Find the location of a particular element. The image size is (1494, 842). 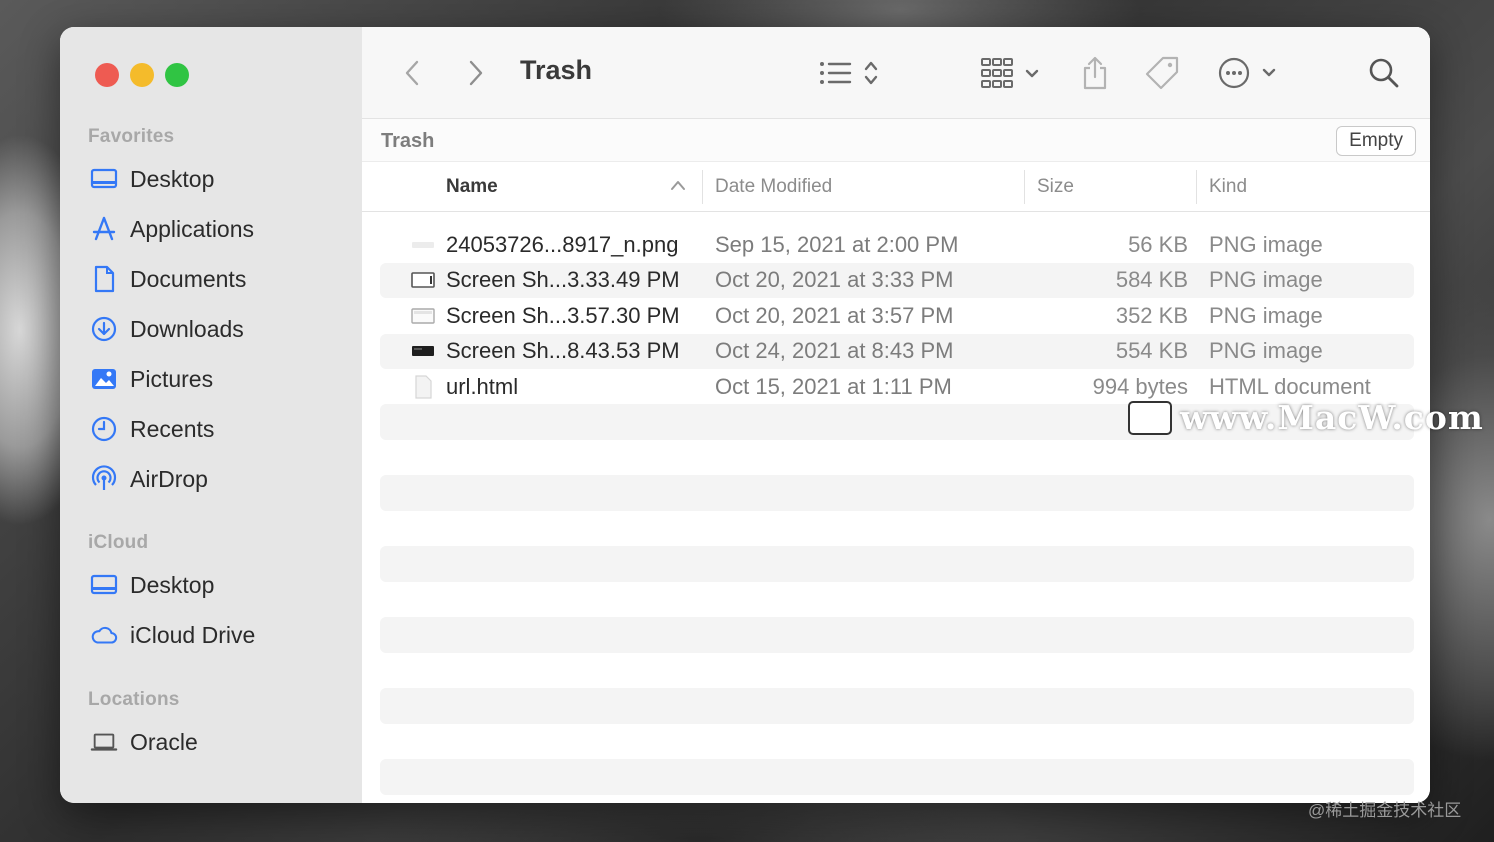

sidebar-item-oracle: Oracle is located at coordinates (144, 742).